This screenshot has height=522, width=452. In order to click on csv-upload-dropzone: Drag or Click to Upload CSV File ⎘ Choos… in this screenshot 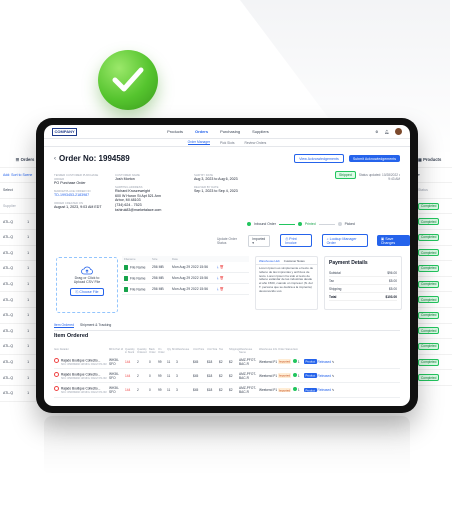, I will do `click(87, 285)`.